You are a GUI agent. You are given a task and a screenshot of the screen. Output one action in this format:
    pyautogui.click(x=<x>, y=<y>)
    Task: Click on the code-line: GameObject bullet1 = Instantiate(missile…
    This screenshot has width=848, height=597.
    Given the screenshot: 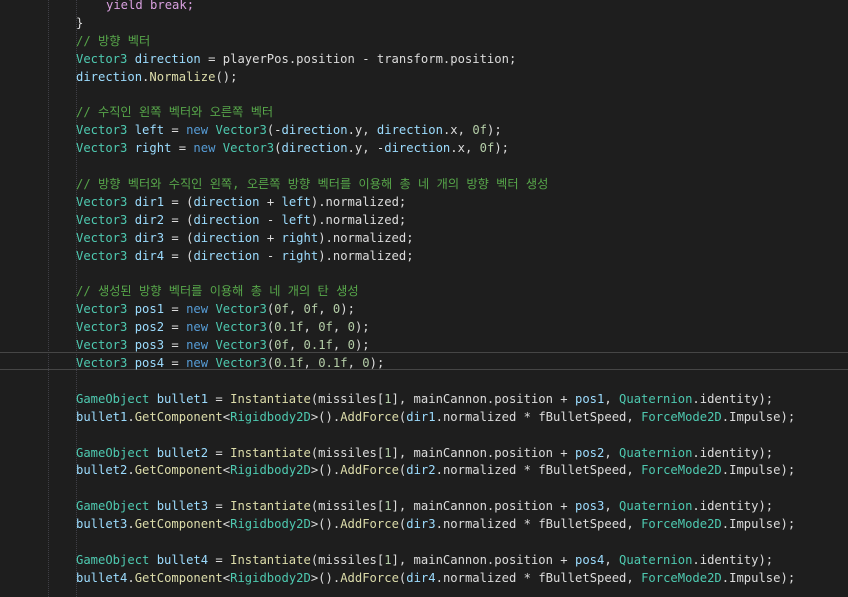 What is the action you would take?
    pyautogui.click(x=424, y=399)
    